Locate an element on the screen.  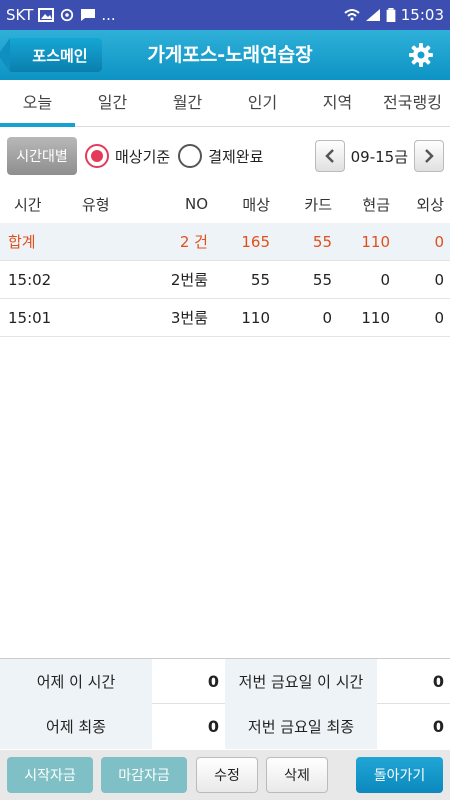
row-sales: 55 is located at coordinates (260, 279).